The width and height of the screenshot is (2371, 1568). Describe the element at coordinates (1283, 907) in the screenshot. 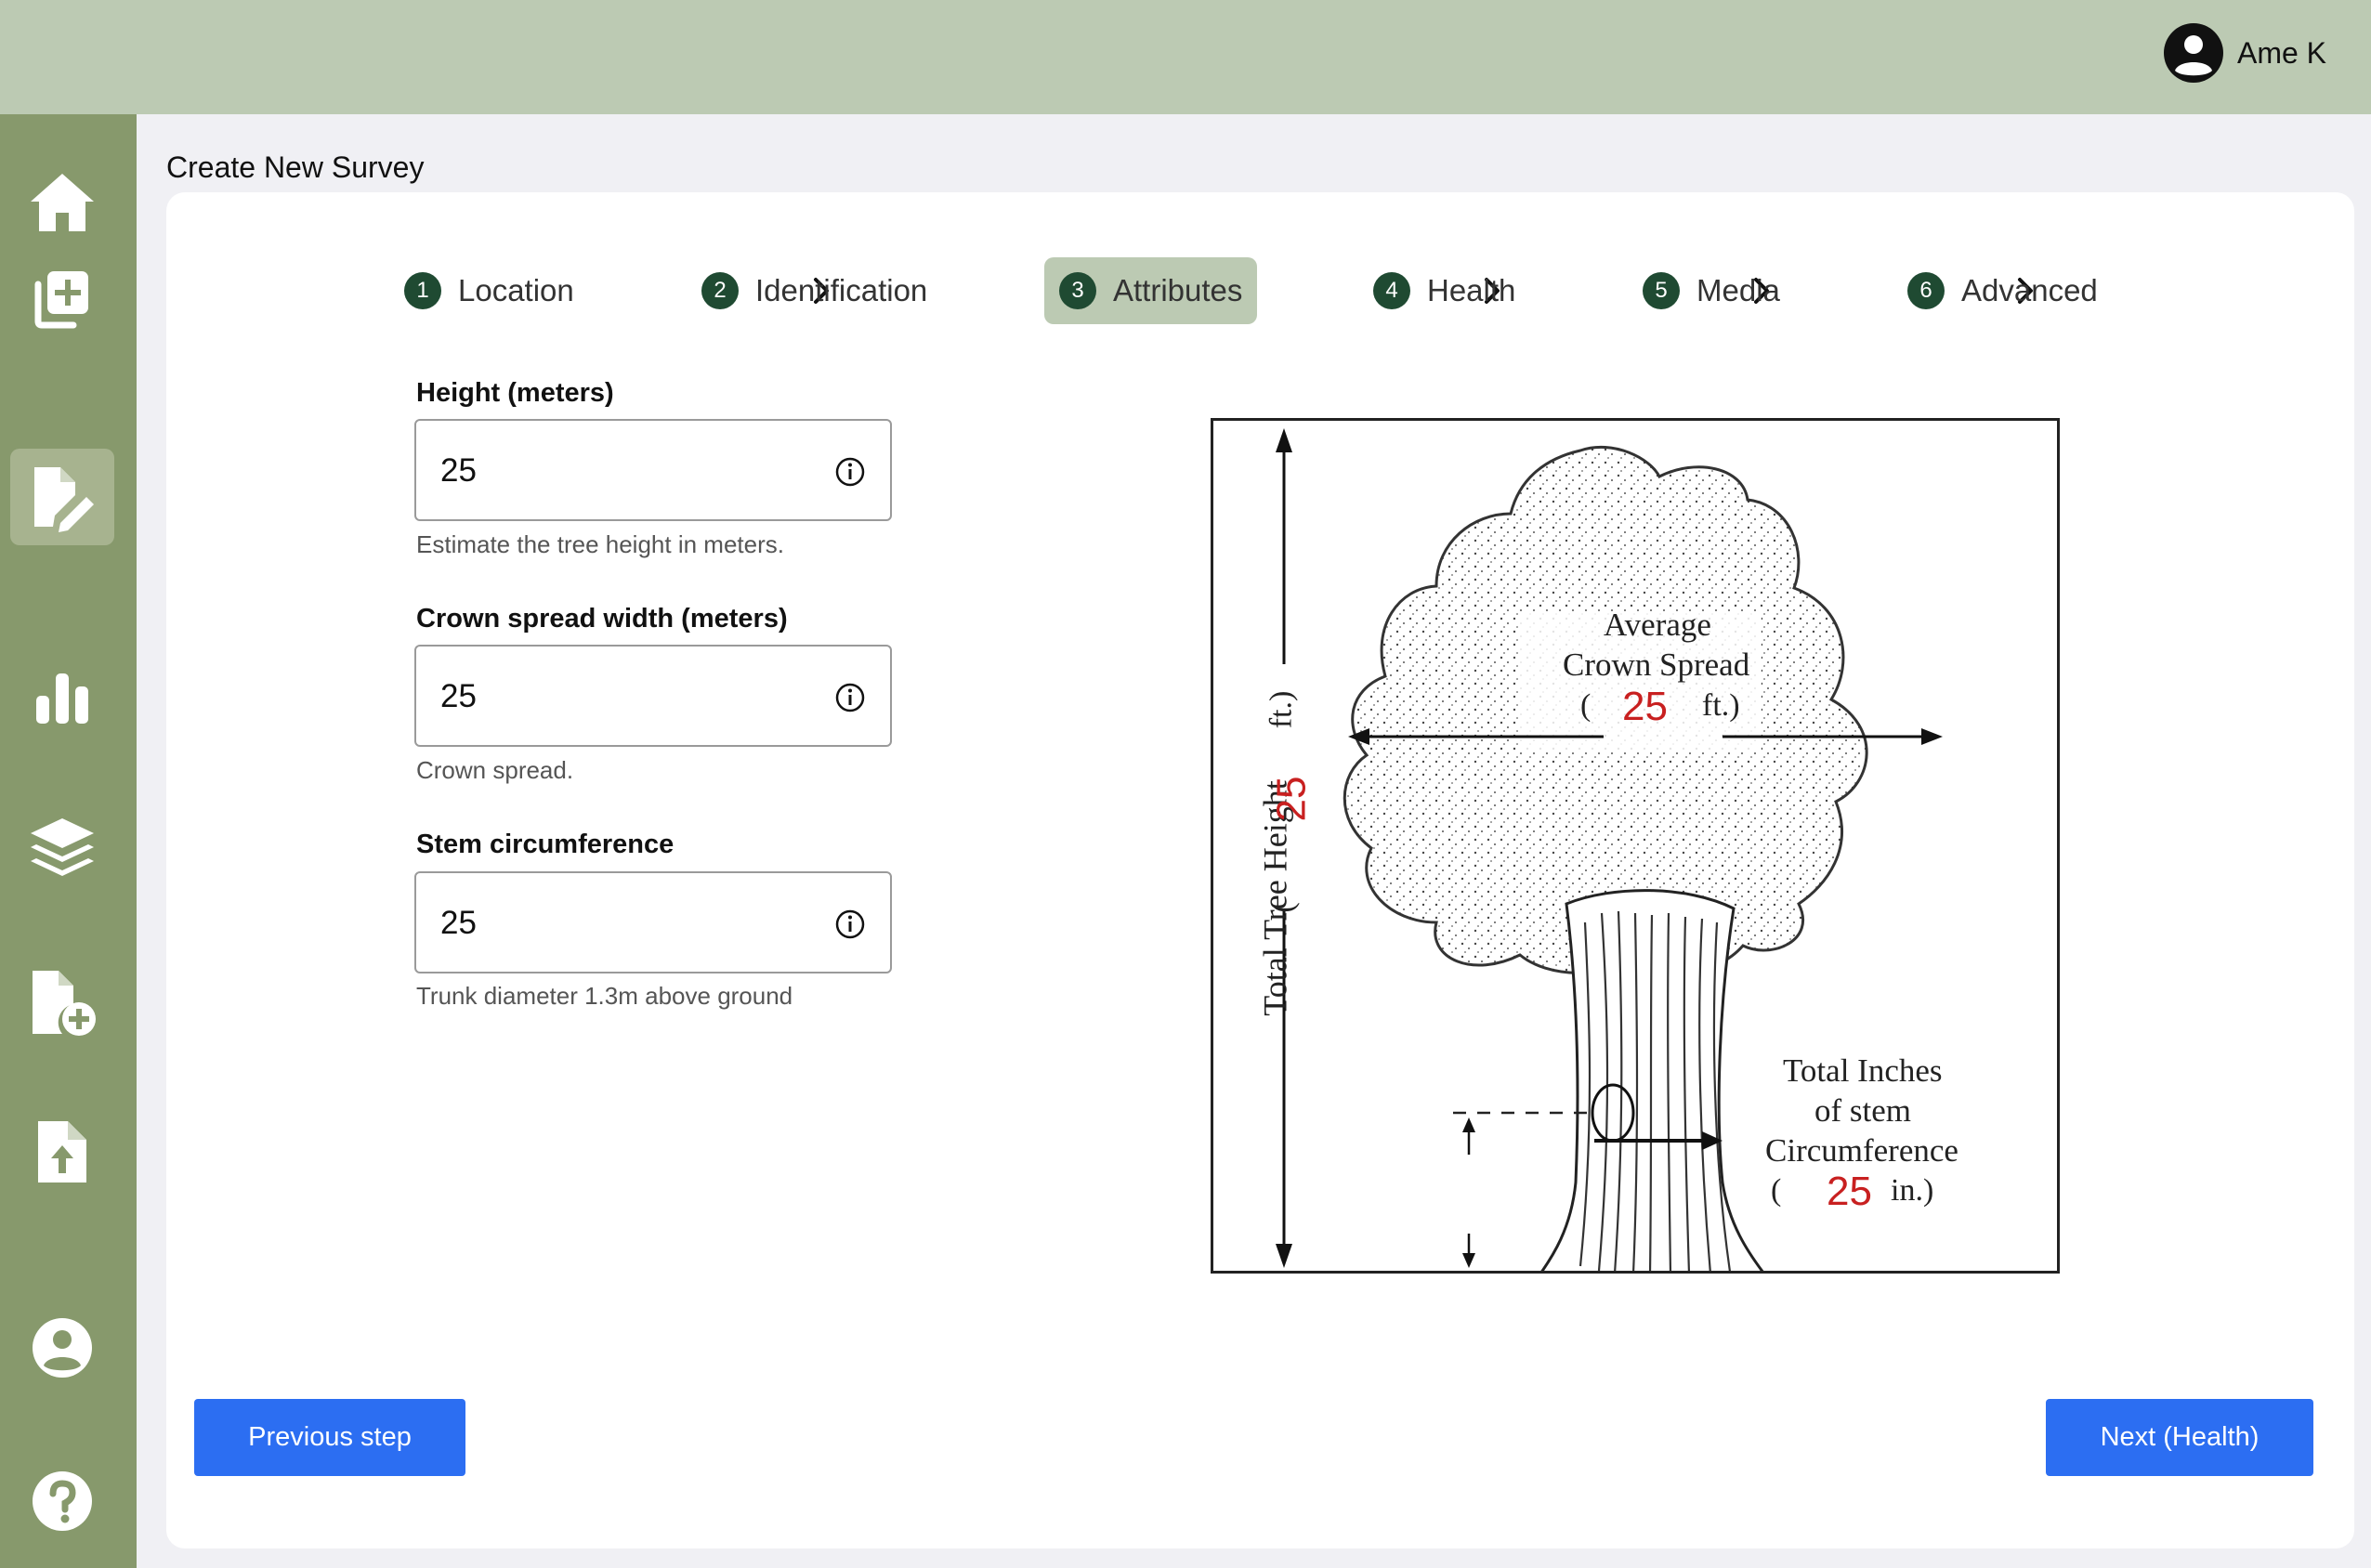

I see `height-diagram-open: (` at that location.